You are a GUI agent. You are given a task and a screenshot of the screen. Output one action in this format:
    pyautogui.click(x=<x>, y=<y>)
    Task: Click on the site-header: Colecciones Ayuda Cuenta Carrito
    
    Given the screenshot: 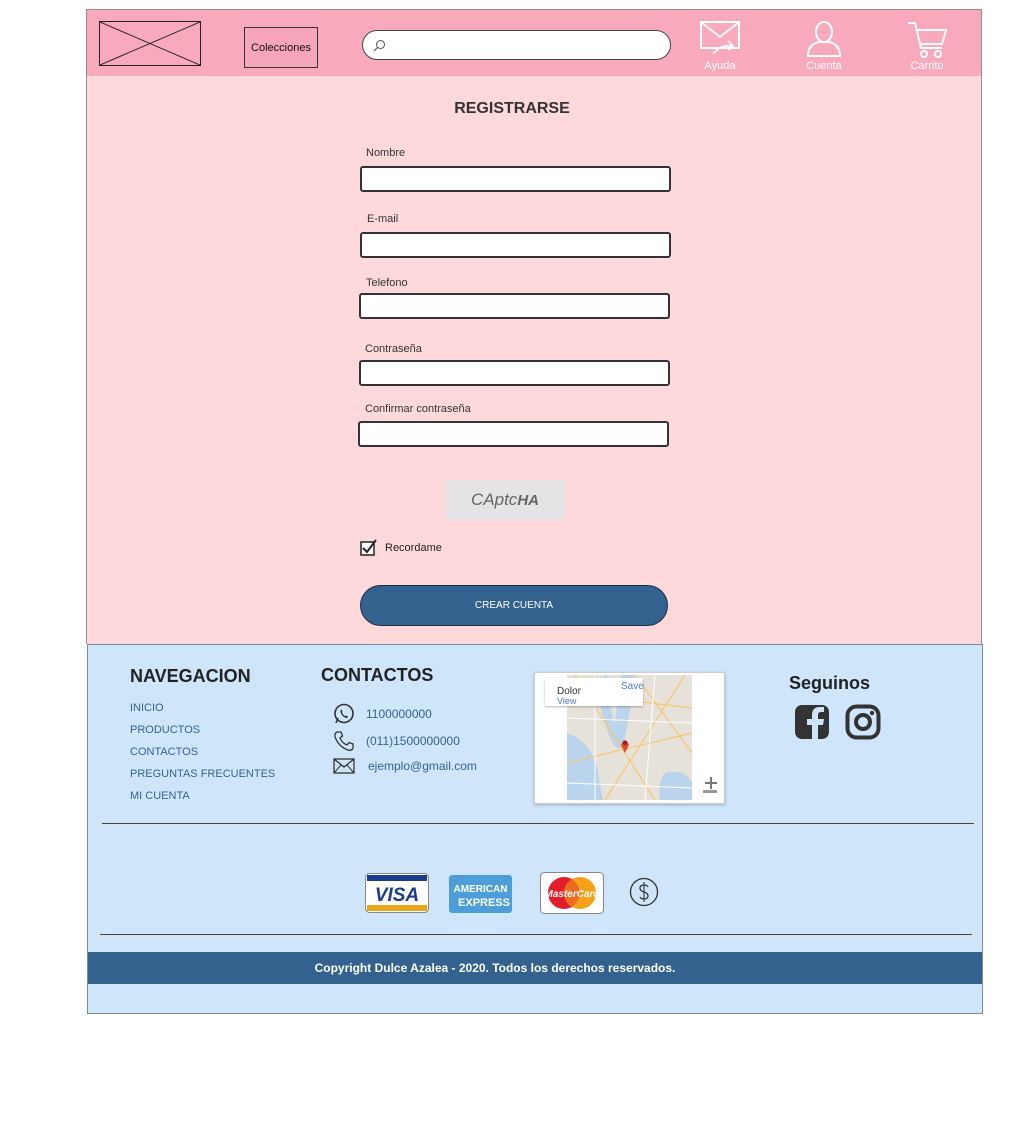 What is the action you would take?
    pyautogui.click(x=534, y=42)
    